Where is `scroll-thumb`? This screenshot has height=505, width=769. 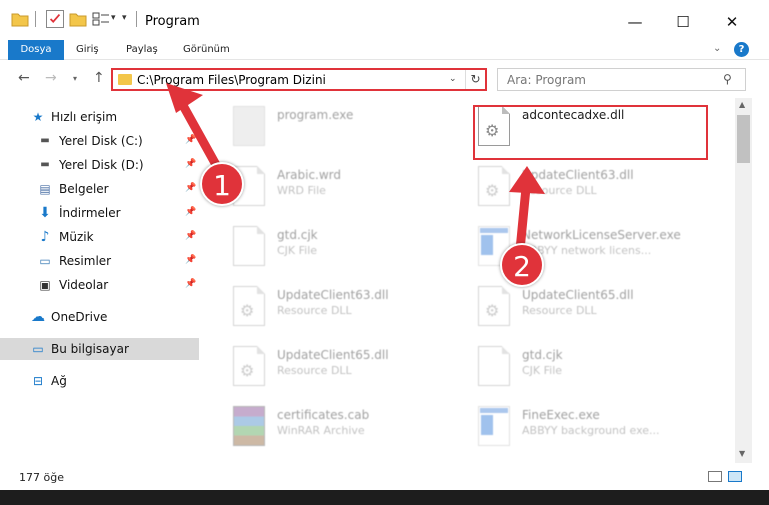 scroll-thumb is located at coordinates (743, 139).